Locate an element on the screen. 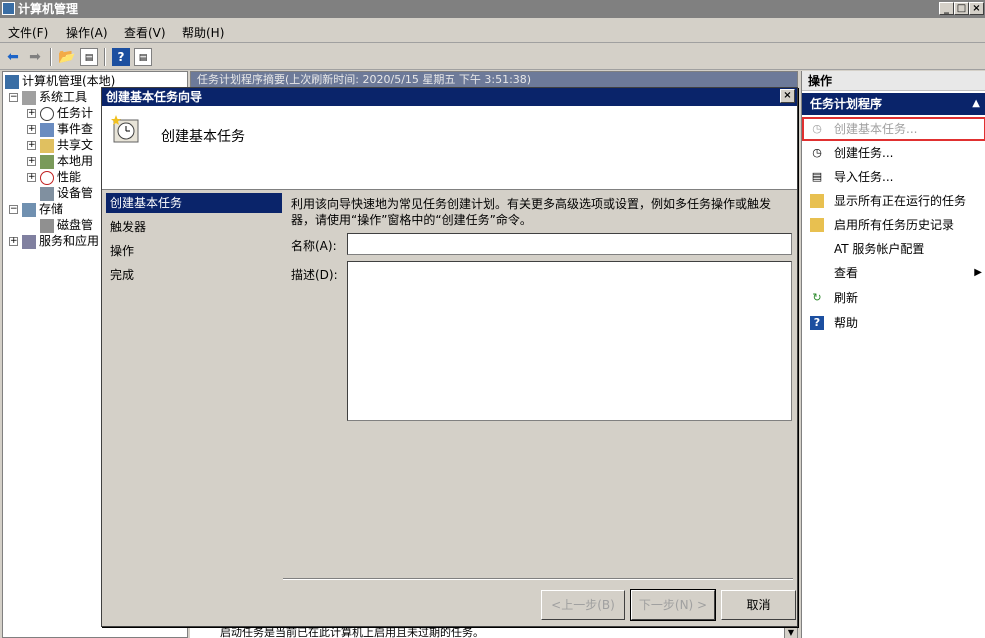 The height and width of the screenshot is (638, 985). tree-item-storage: − 存储 is located at coordinates (36, 209).